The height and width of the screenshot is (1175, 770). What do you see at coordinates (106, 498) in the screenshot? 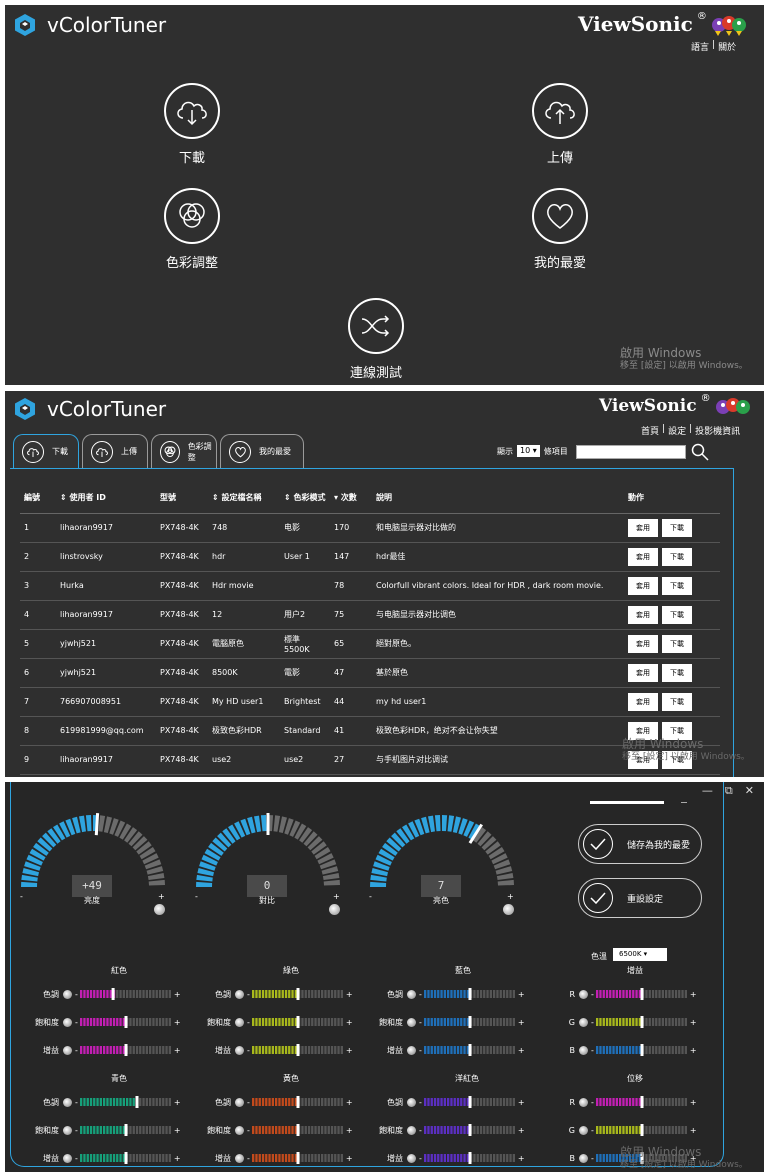
I see `col-user-id: ⇕ 使用者 ID` at bounding box center [106, 498].